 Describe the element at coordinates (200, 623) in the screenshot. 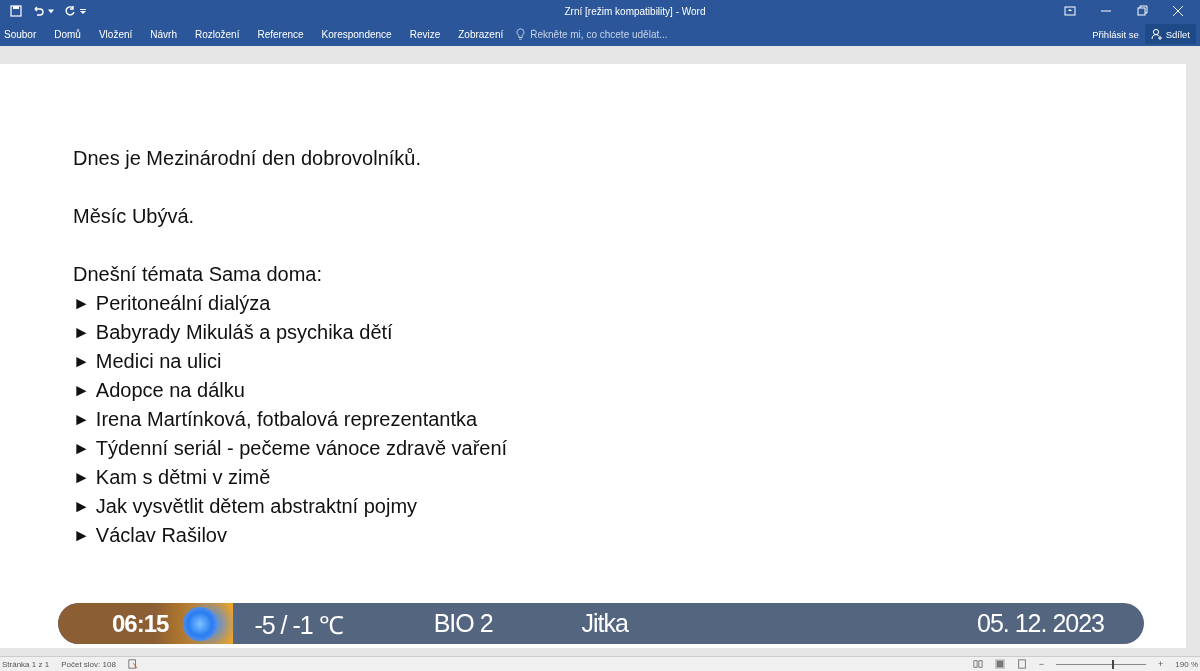

I see `sun-icon` at that location.